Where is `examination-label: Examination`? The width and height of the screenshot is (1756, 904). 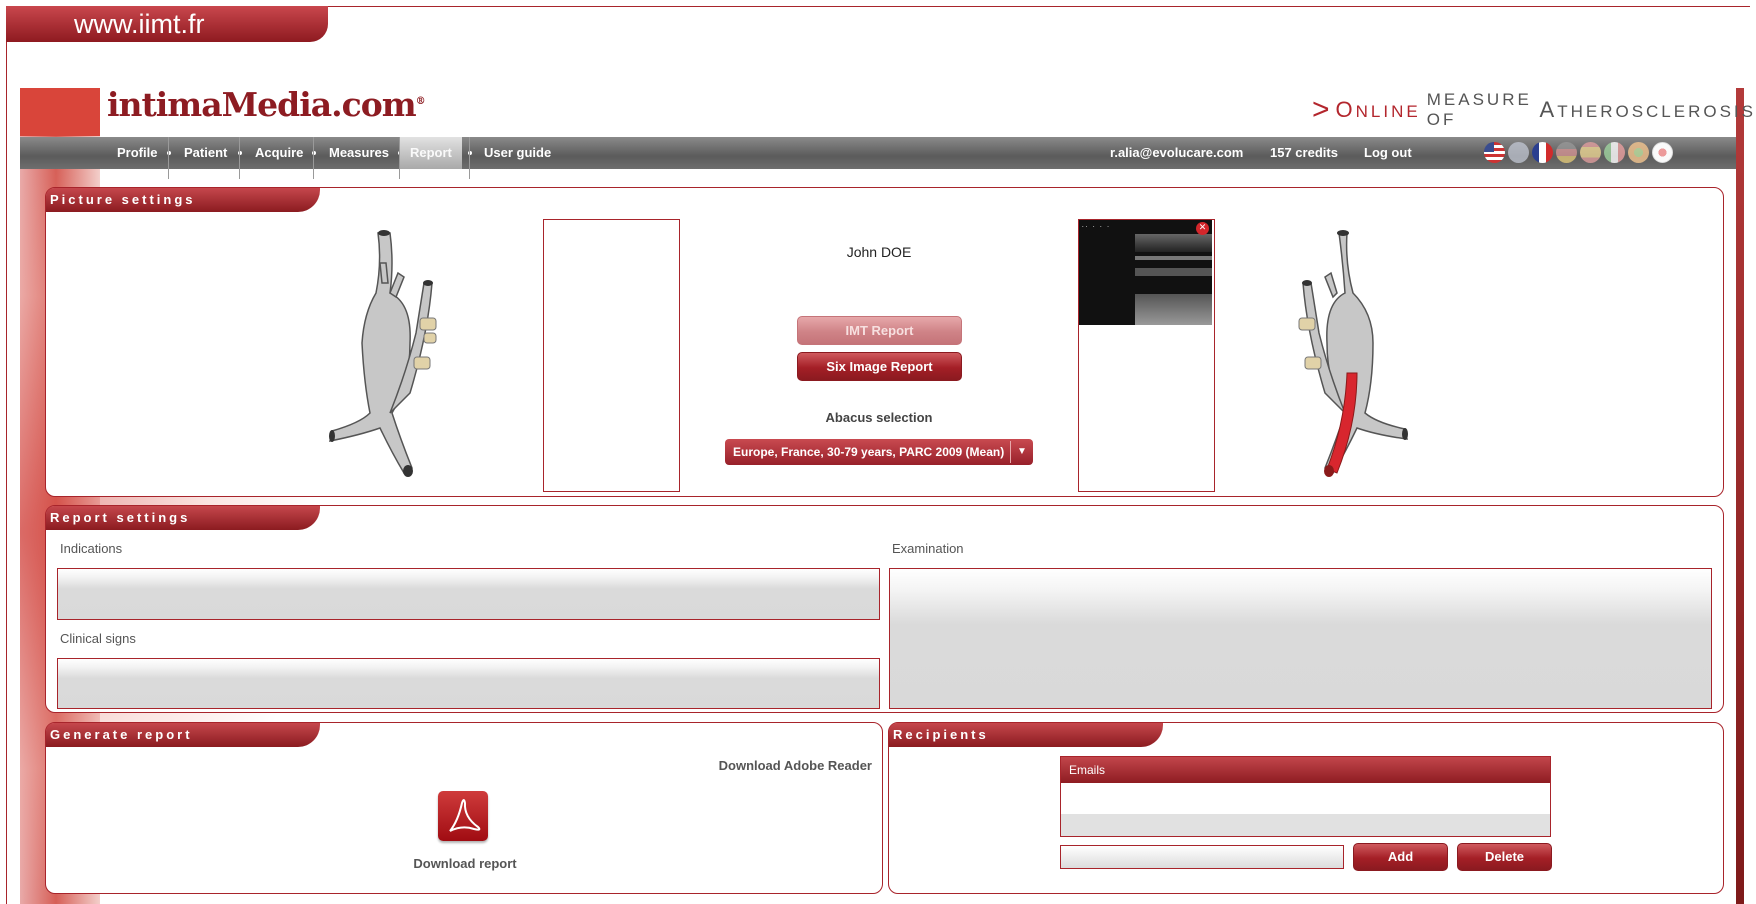 examination-label: Examination is located at coordinates (928, 548).